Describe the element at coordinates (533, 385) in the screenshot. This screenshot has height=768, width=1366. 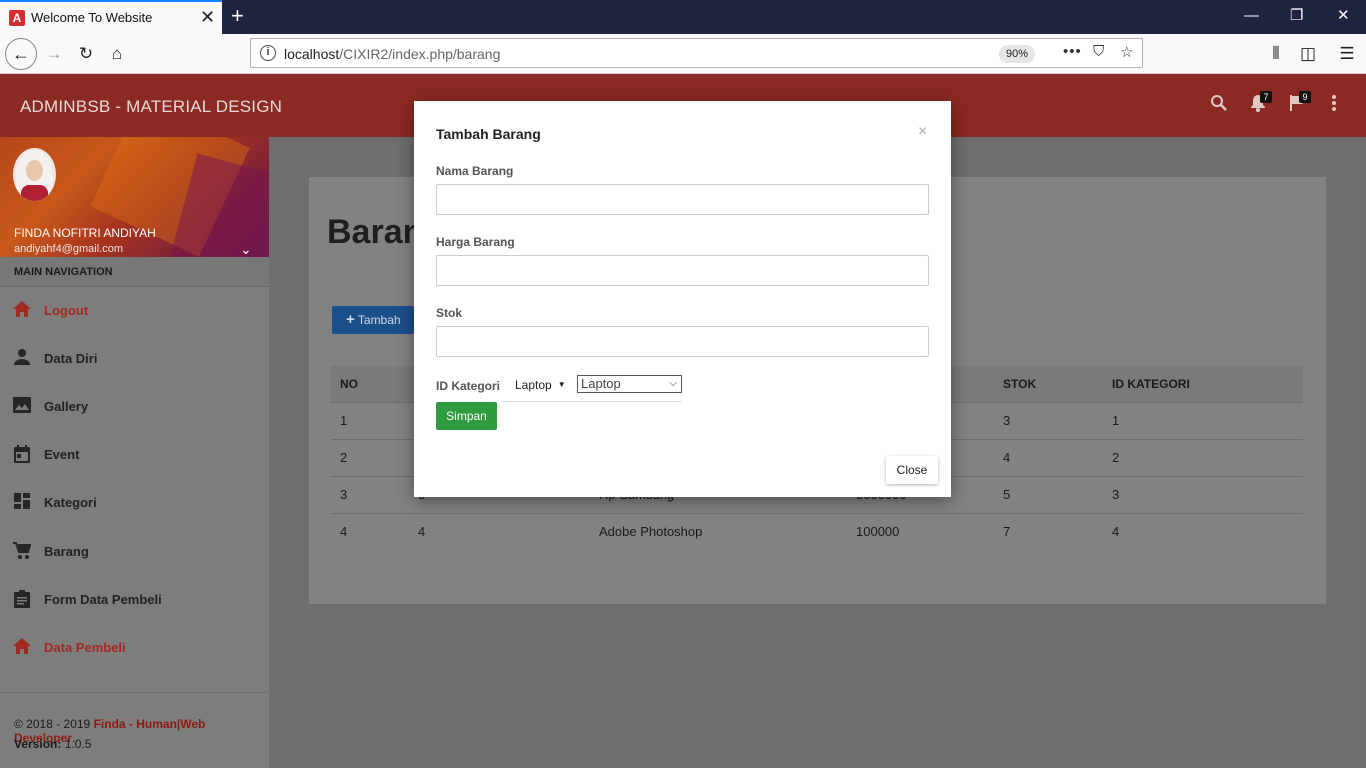
I see `kategori-dropdown-value: Laptop` at that location.